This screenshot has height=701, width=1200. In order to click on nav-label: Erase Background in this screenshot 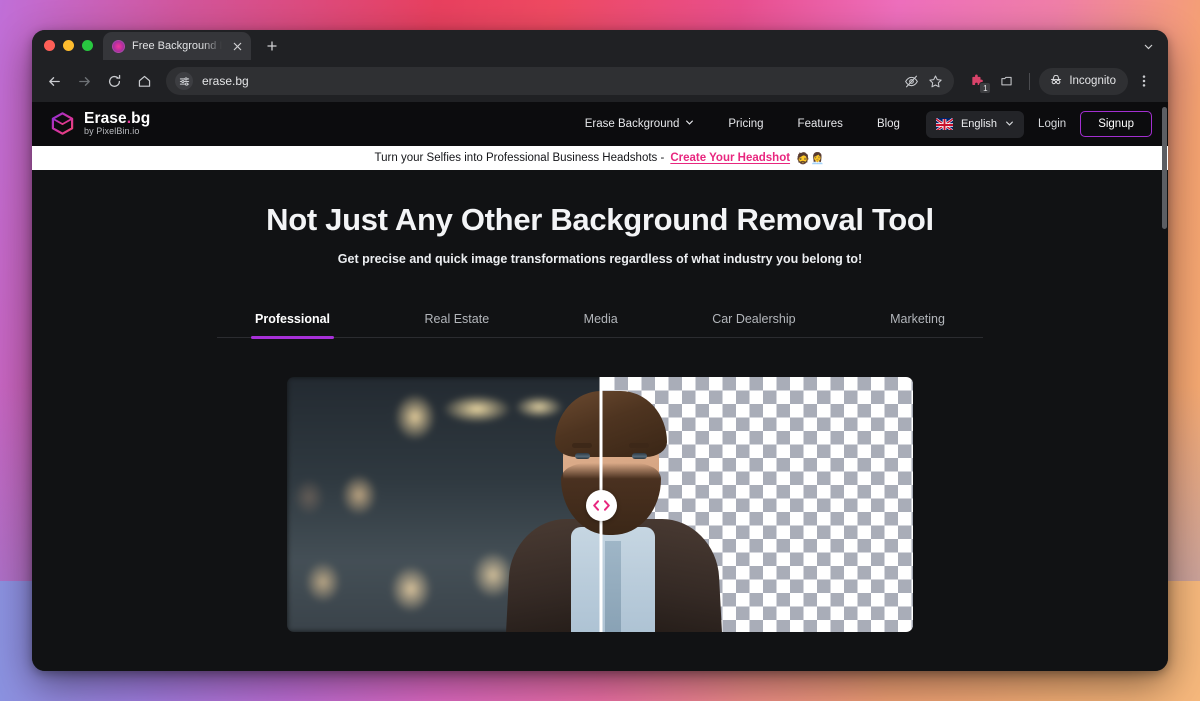, I will do `click(632, 124)`.